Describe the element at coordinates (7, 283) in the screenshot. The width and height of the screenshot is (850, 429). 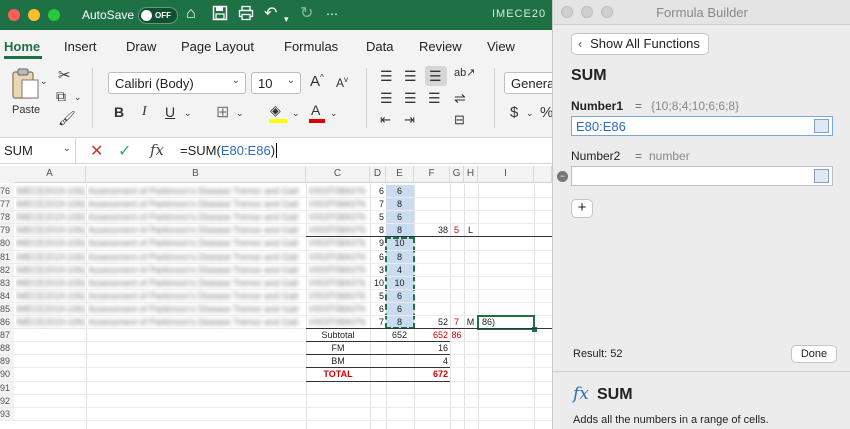
I see `row-header: 83` at that location.